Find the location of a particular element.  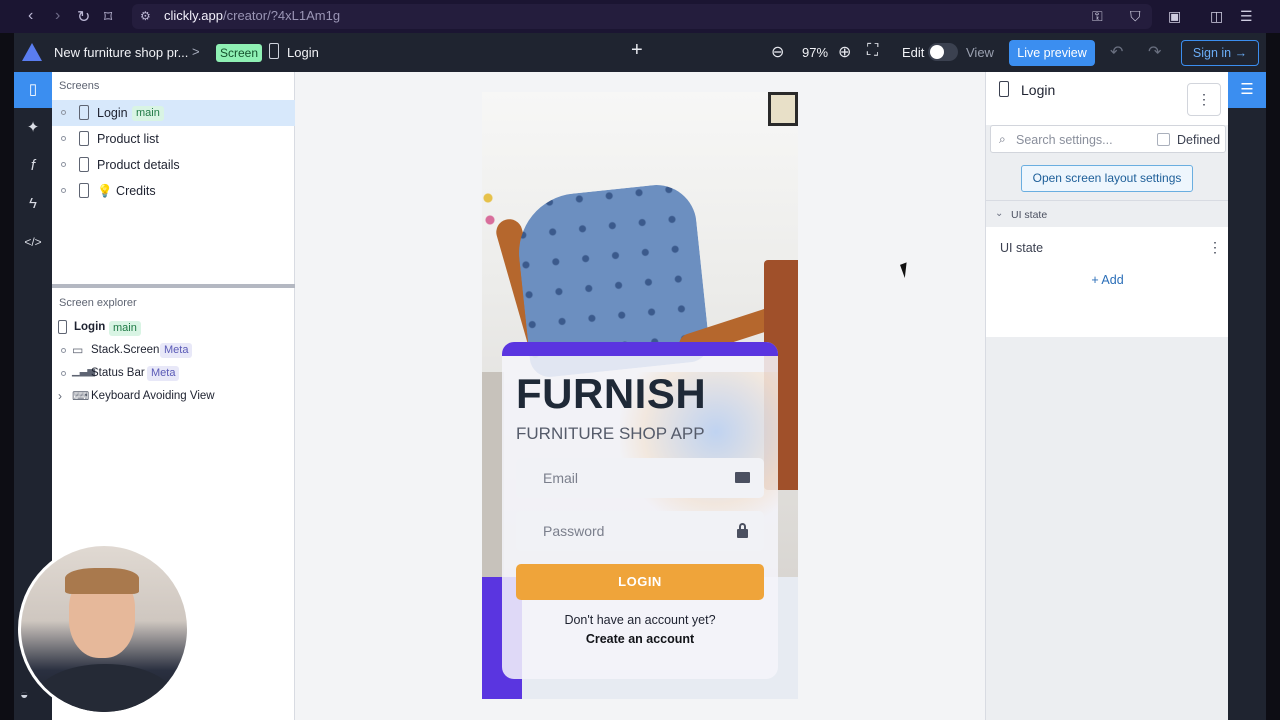

card-accent-bar is located at coordinates (640, 349).